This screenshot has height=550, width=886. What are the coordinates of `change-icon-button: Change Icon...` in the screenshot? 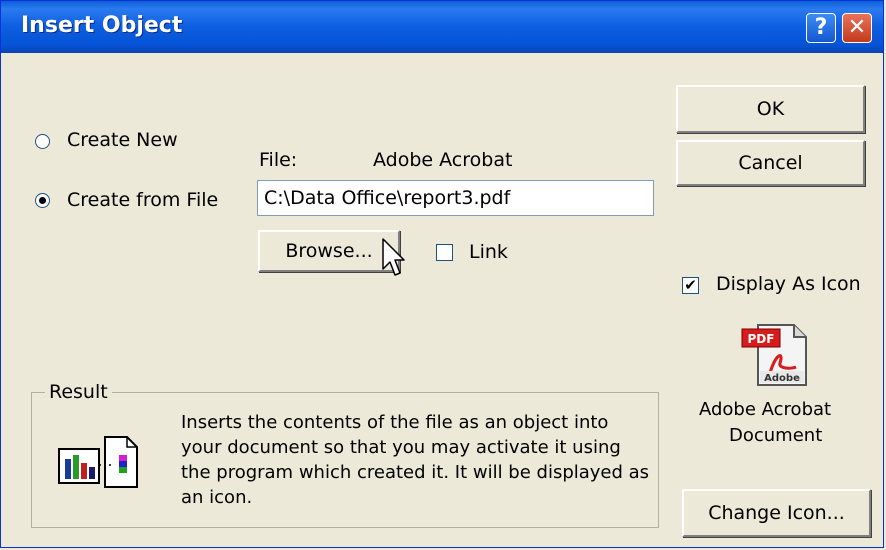 It's located at (776, 513).